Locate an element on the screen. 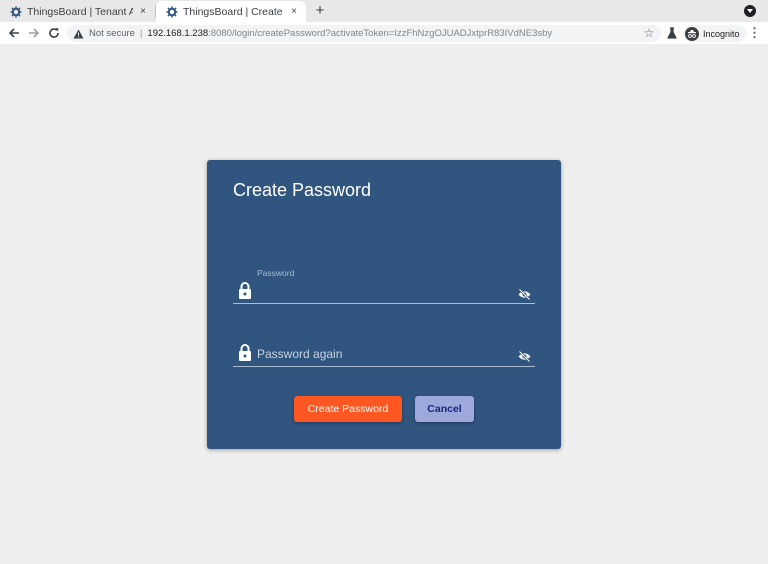 Image resolution: width=768 pixels, height=564 pixels. incognito-label: Incognito is located at coordinates (721, 33).